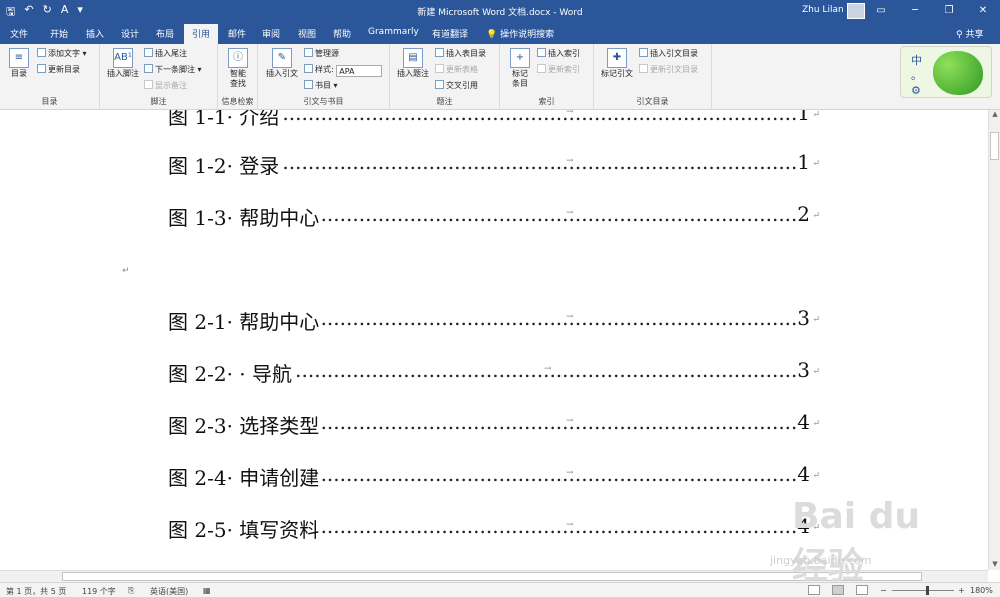 The height and width of the screenshot is (597, 1000). I want to click on vertical-scrollbar: ▲ ▼, so click(994, 340).